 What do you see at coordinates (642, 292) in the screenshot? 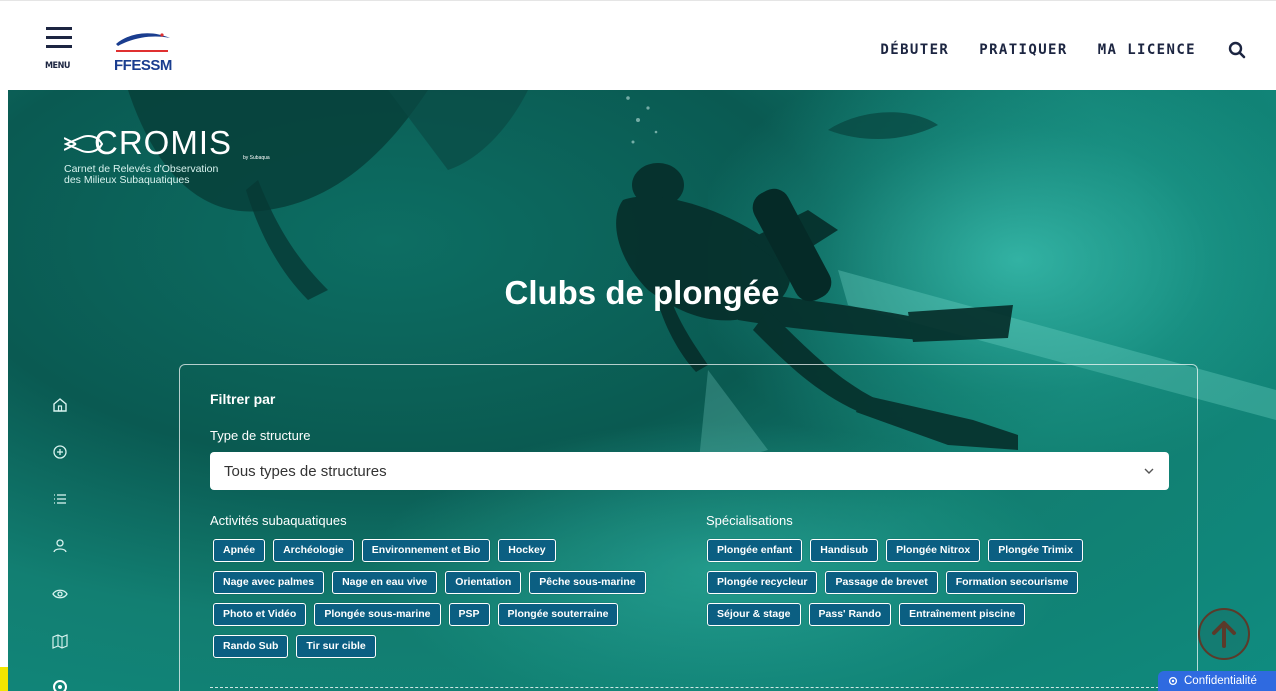
I see `page-title: Clubs de plongée` at bounding box center [642, 292].